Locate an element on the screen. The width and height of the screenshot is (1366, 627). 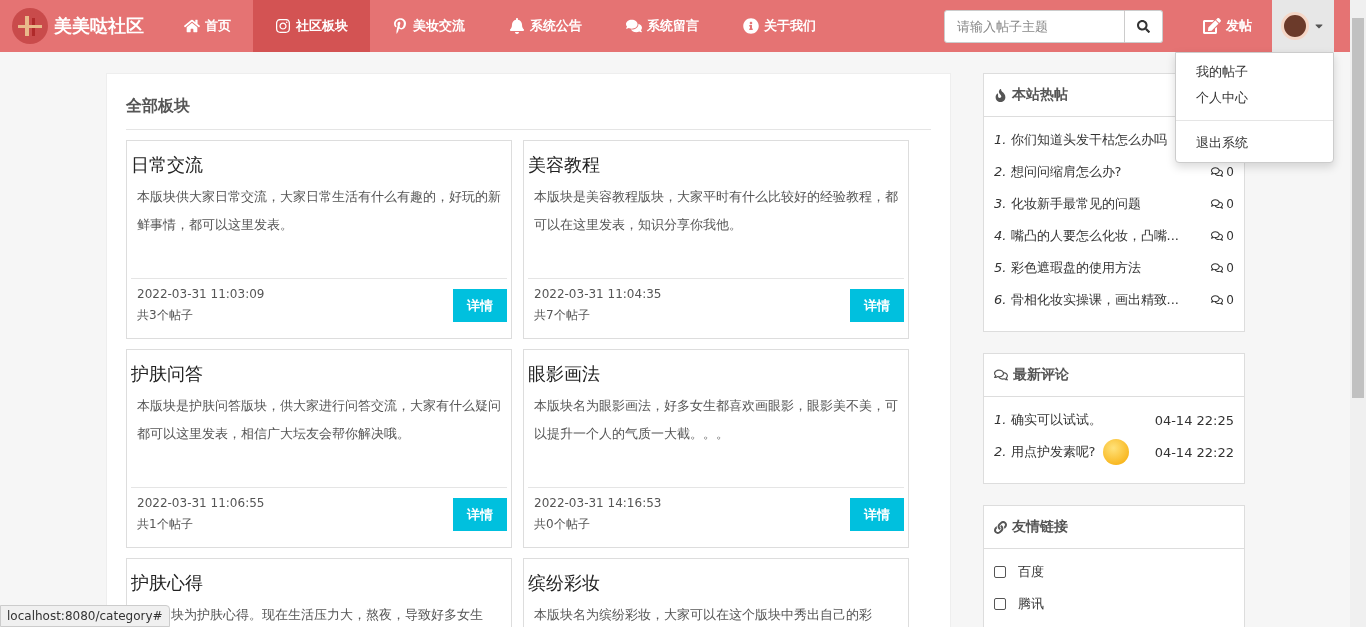
board-date: 2022-03-31 11:06:55 is located at coordinates (201, 503).